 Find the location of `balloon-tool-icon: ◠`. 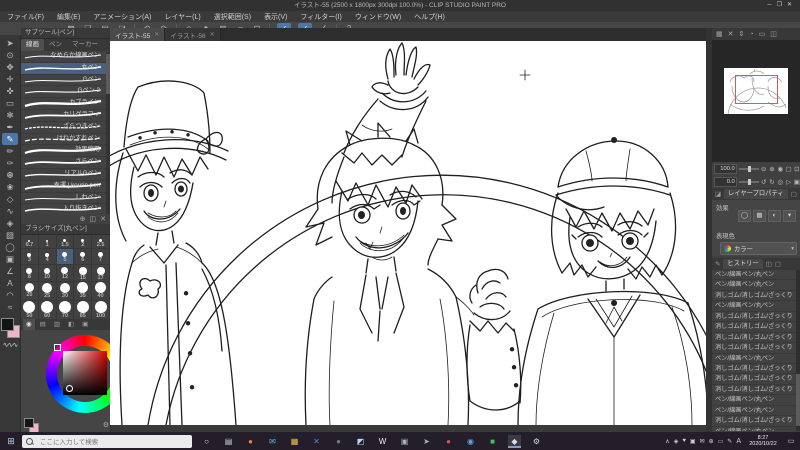

balloon-tool-icon: ◠ is located at coordinates (10, 295).